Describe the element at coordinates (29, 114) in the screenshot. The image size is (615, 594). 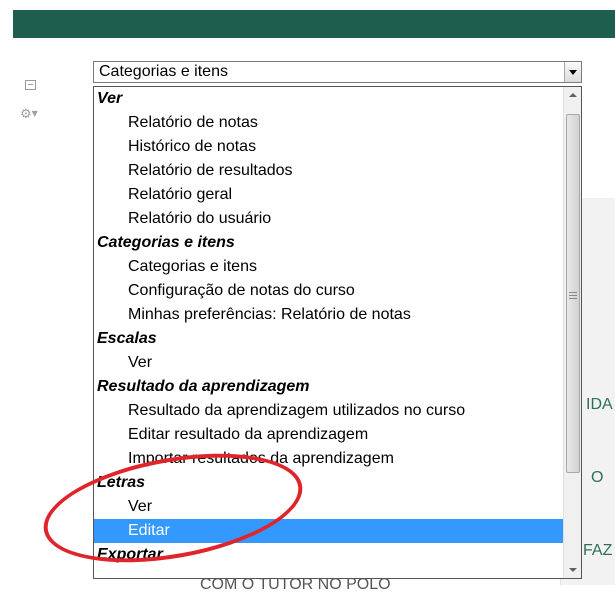
I see `gear-icon: ⚙▼` at that location.